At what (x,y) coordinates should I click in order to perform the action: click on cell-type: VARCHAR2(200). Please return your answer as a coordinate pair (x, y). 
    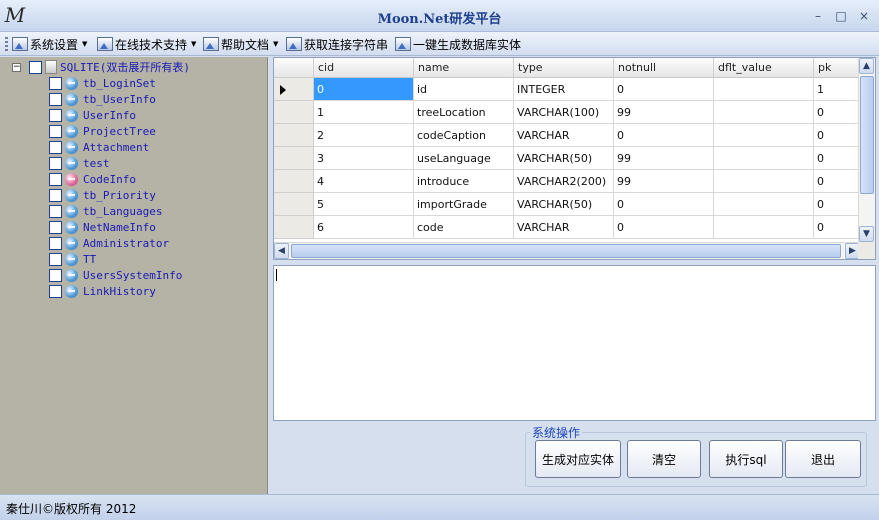
    Looking at the image, I should click on (564, 181).